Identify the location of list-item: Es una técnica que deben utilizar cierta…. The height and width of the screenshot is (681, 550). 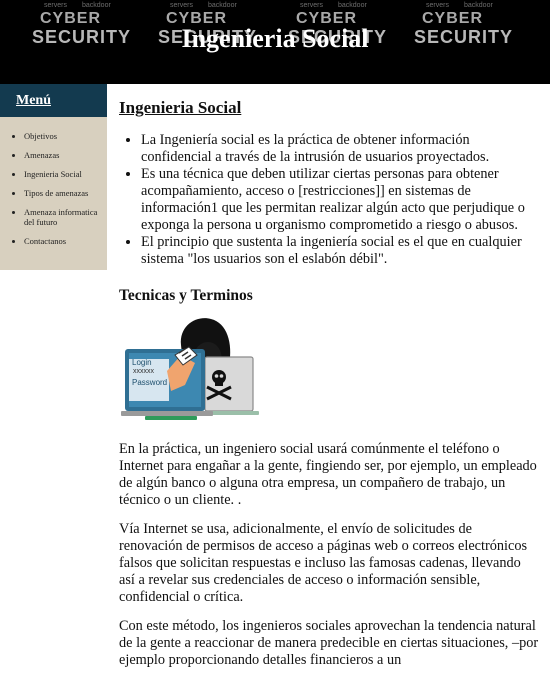
(340, 200).